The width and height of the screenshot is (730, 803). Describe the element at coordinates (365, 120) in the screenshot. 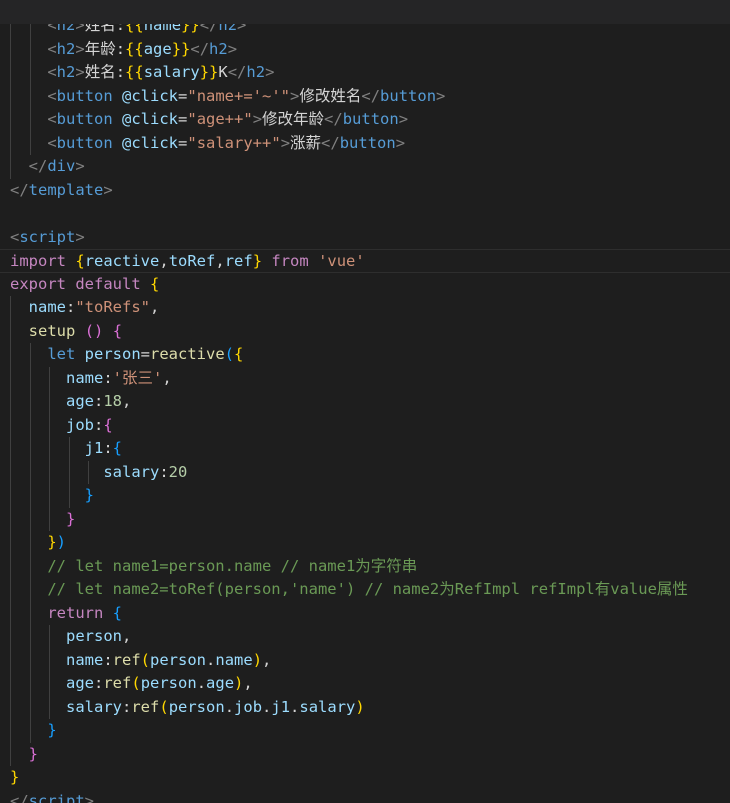

I see `code-line: <button @click="age++">修改年龄</button>` at that location.